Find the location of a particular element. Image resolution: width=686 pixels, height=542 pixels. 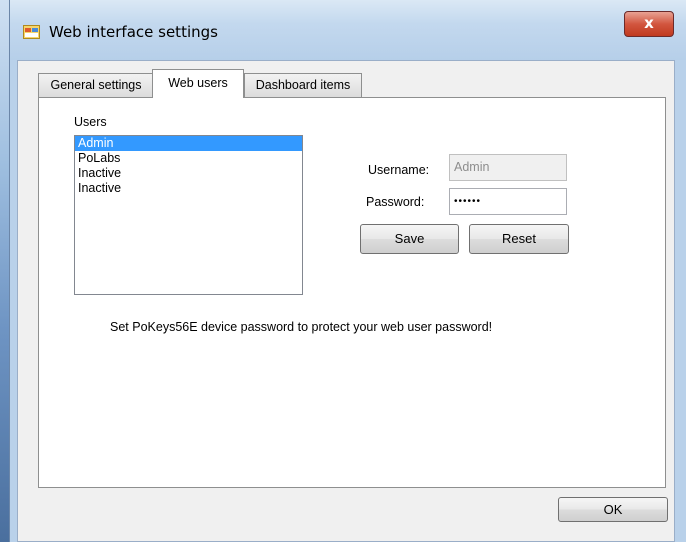

background-window-edge is located at coordinates (4, 271).